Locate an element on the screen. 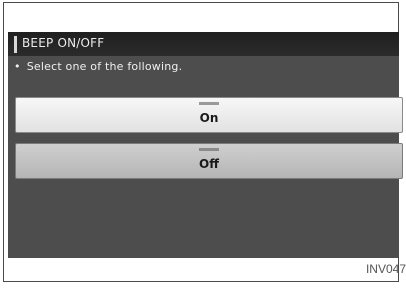  title-accent-bar is located at coordinates (15, 44).